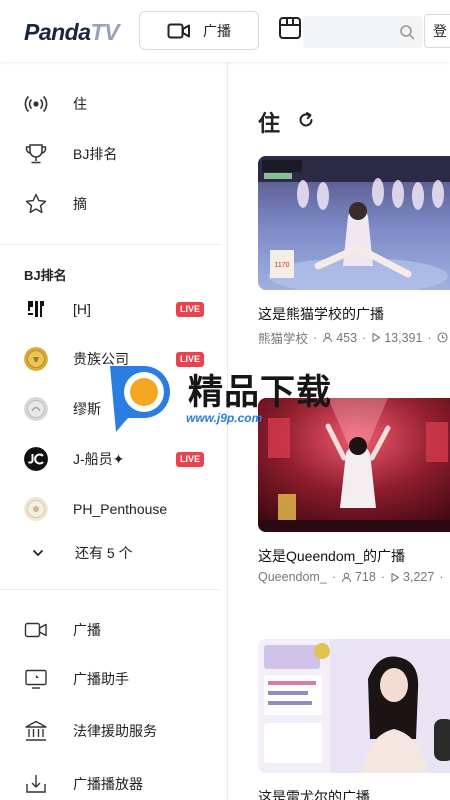  Describe the element at coordinates (101, 679) in the screenshot. I see `sidebar-item-label: 广播助手` at that location.